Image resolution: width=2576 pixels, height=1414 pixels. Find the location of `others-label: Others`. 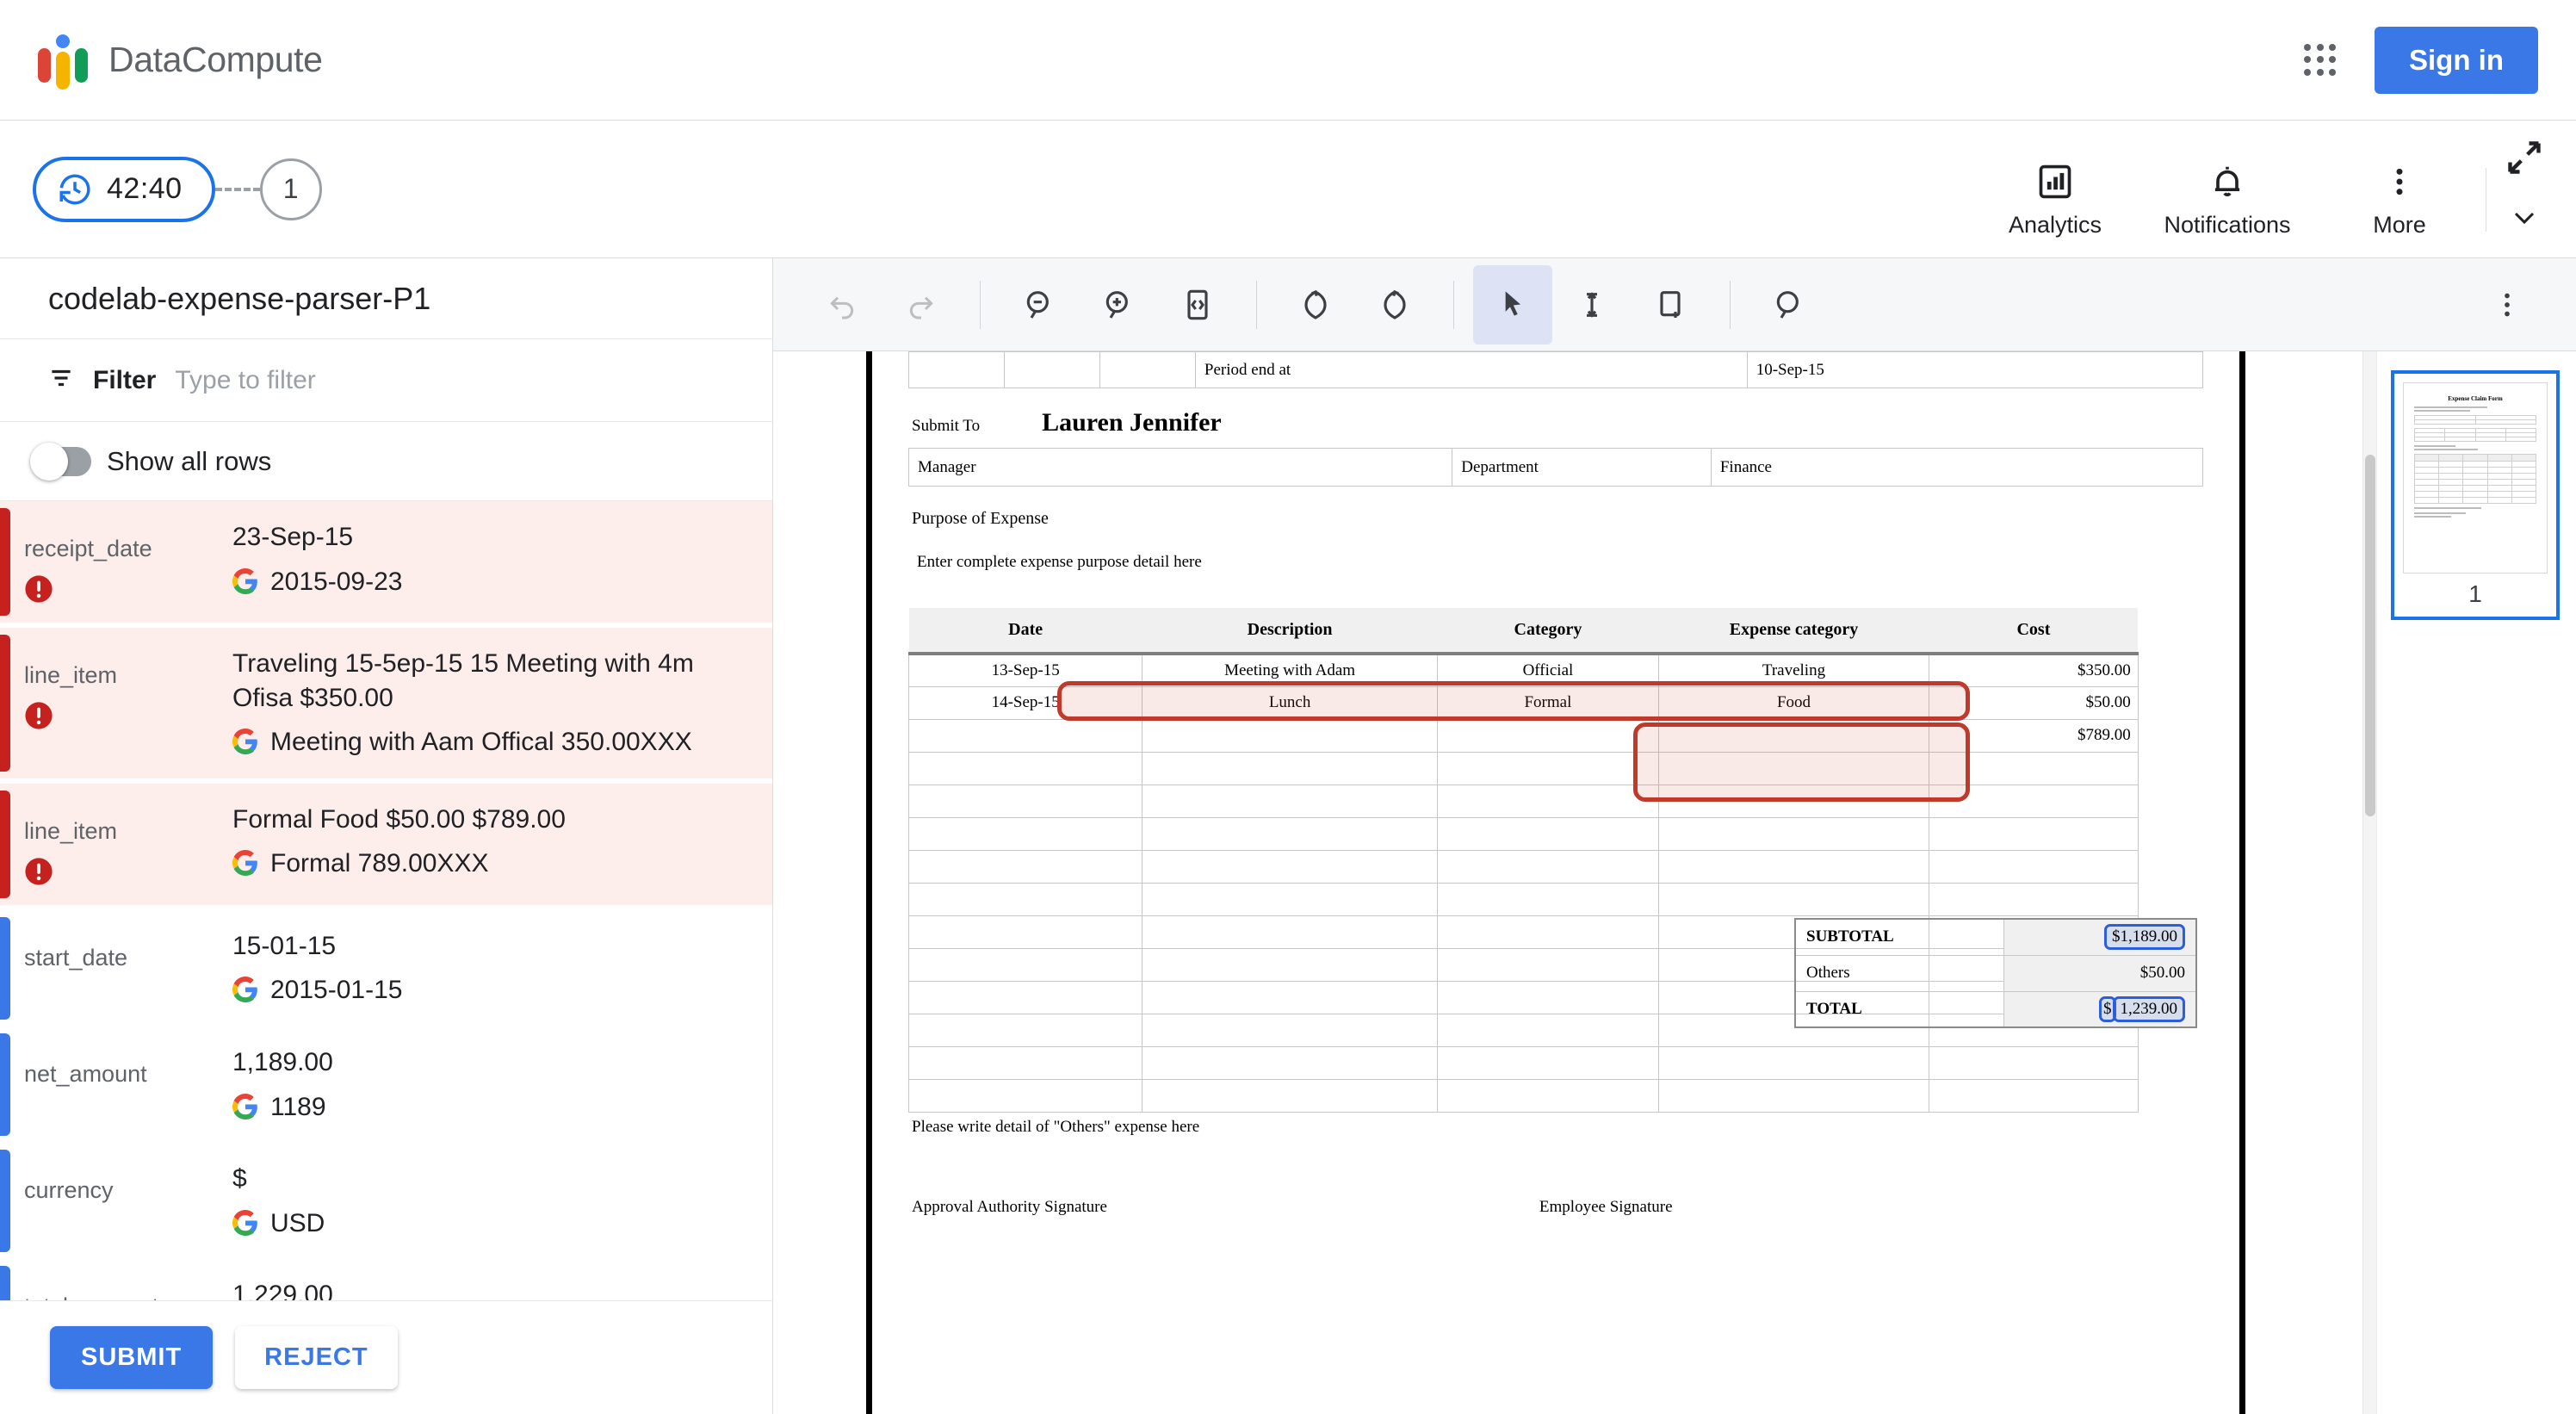

others-label: Others is located at coordinates (1899, 973).